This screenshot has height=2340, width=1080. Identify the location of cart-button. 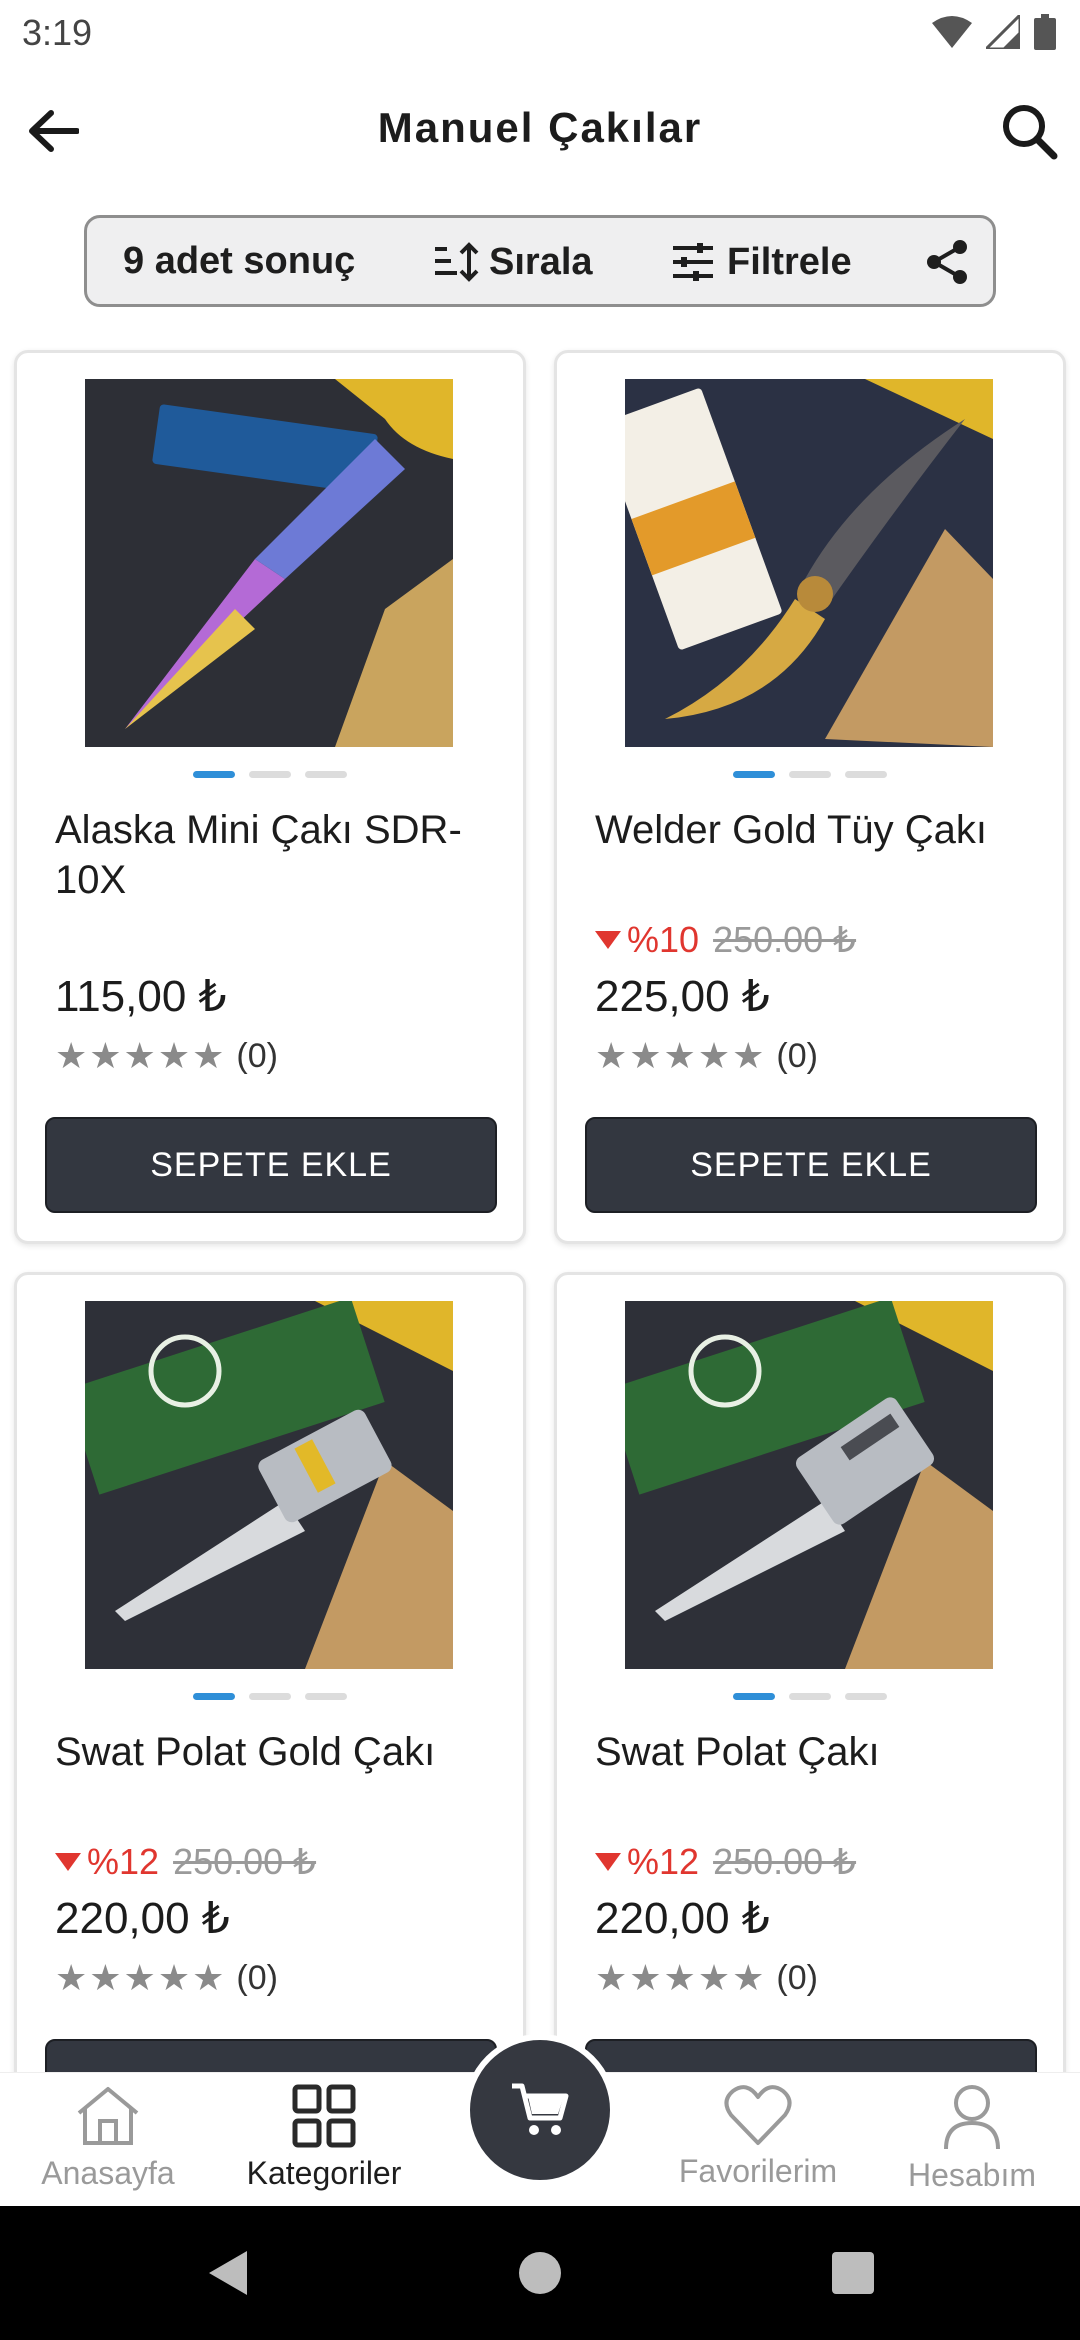
(540, 2110).